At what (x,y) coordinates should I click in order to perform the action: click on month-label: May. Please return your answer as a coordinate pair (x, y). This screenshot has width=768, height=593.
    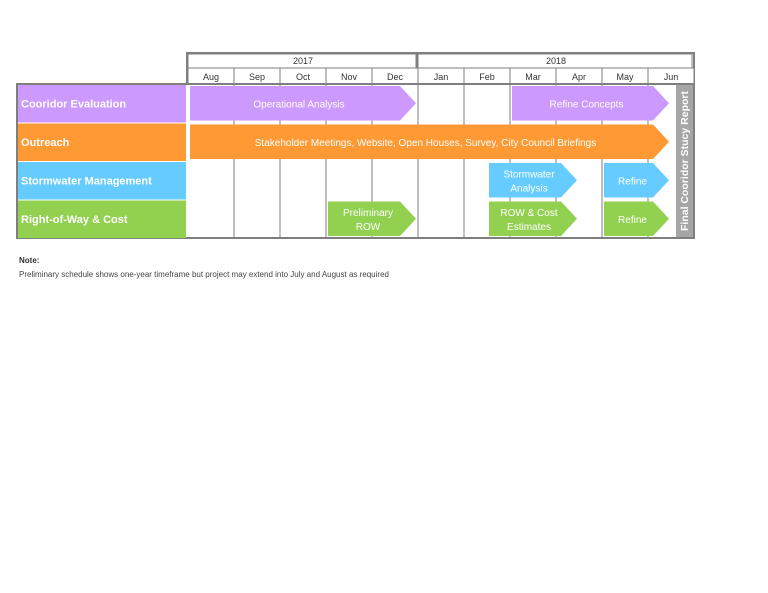
    Looking at the image, I should click on (625, 77).